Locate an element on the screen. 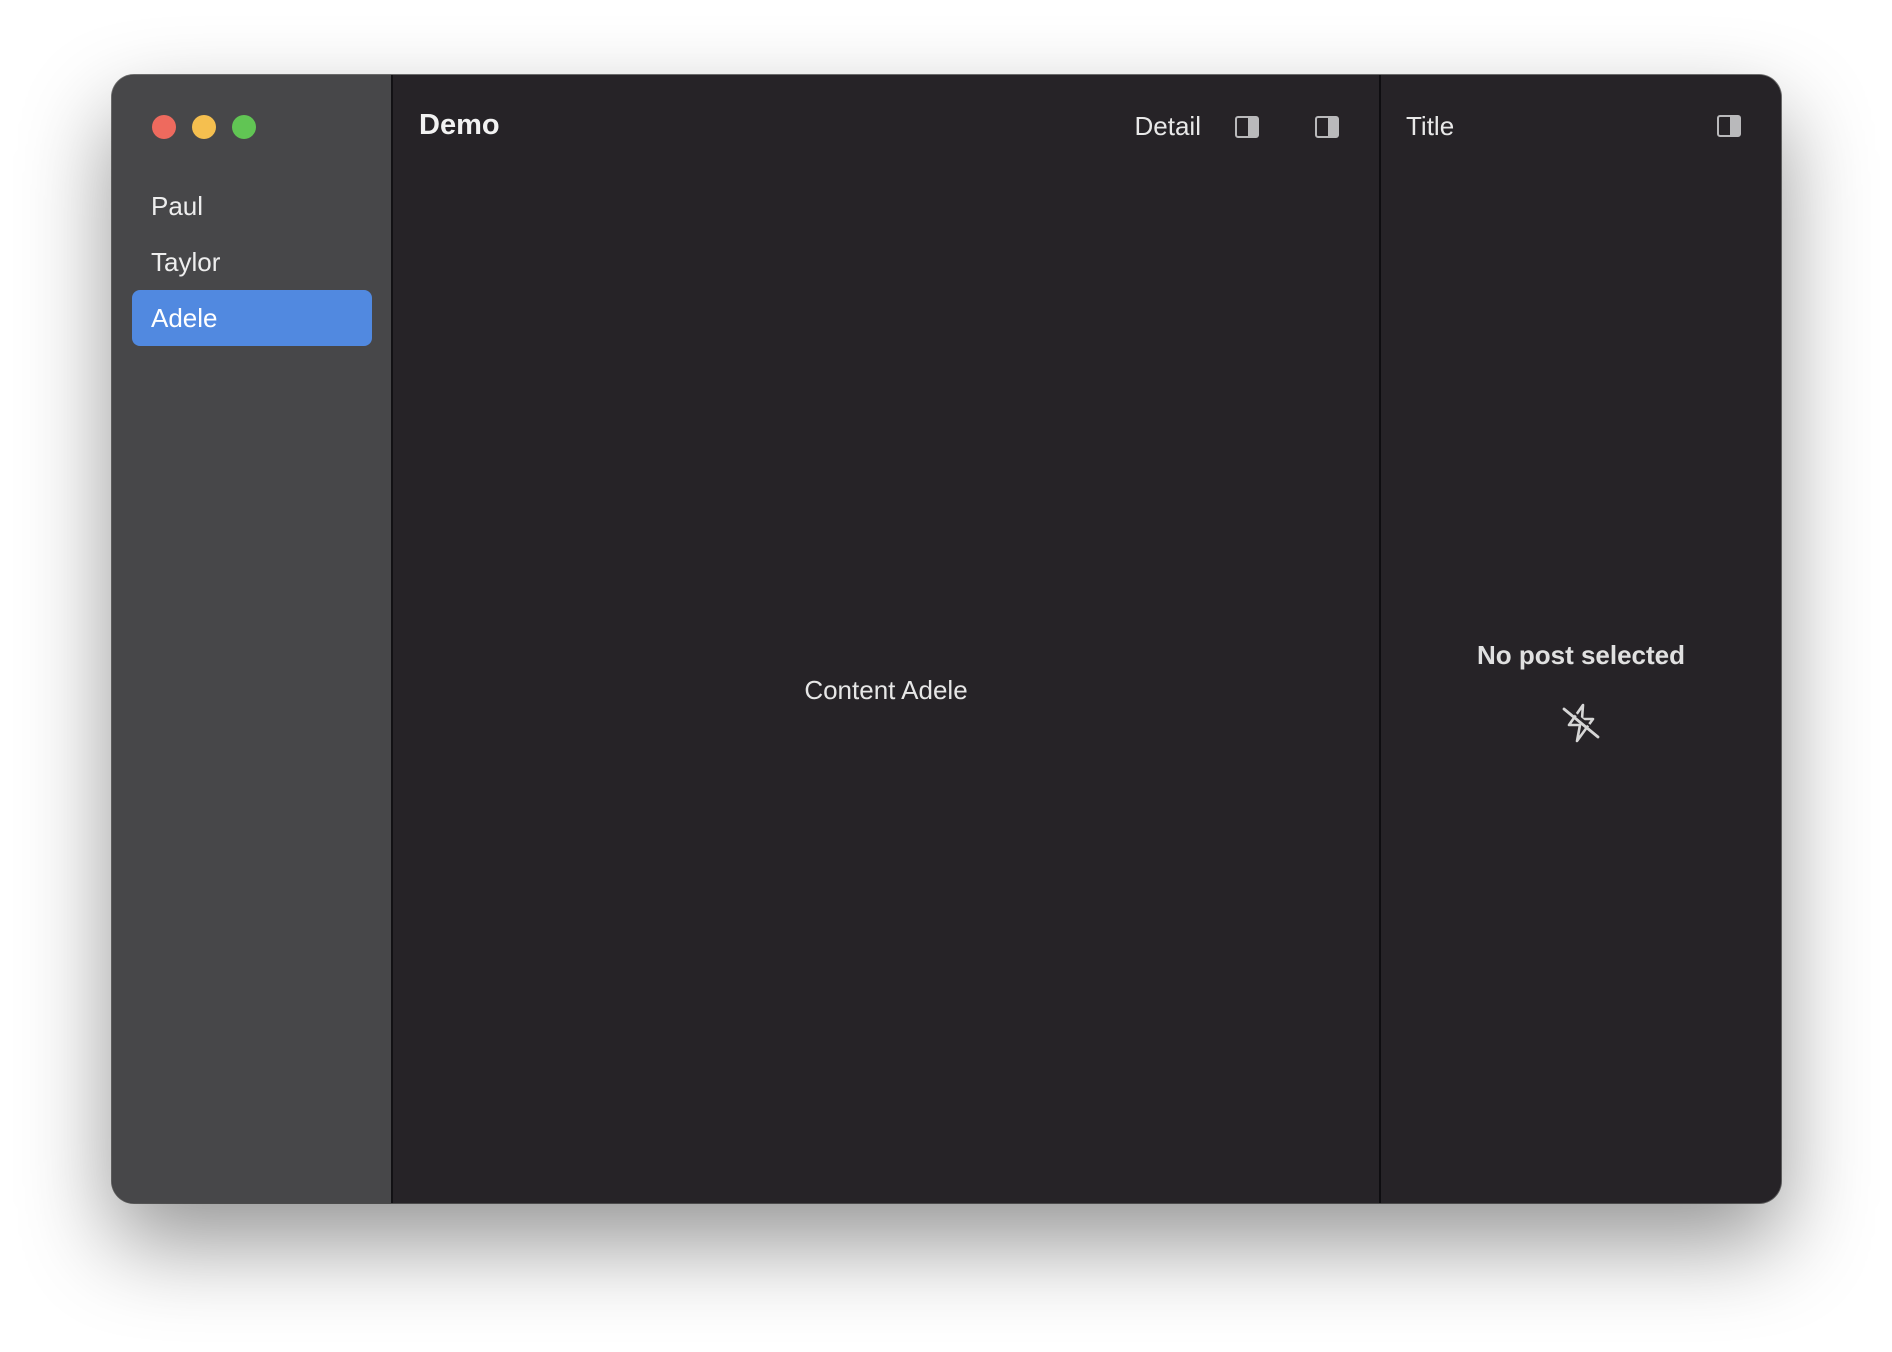  minimize-window-button is located at coordinates (204, 127).